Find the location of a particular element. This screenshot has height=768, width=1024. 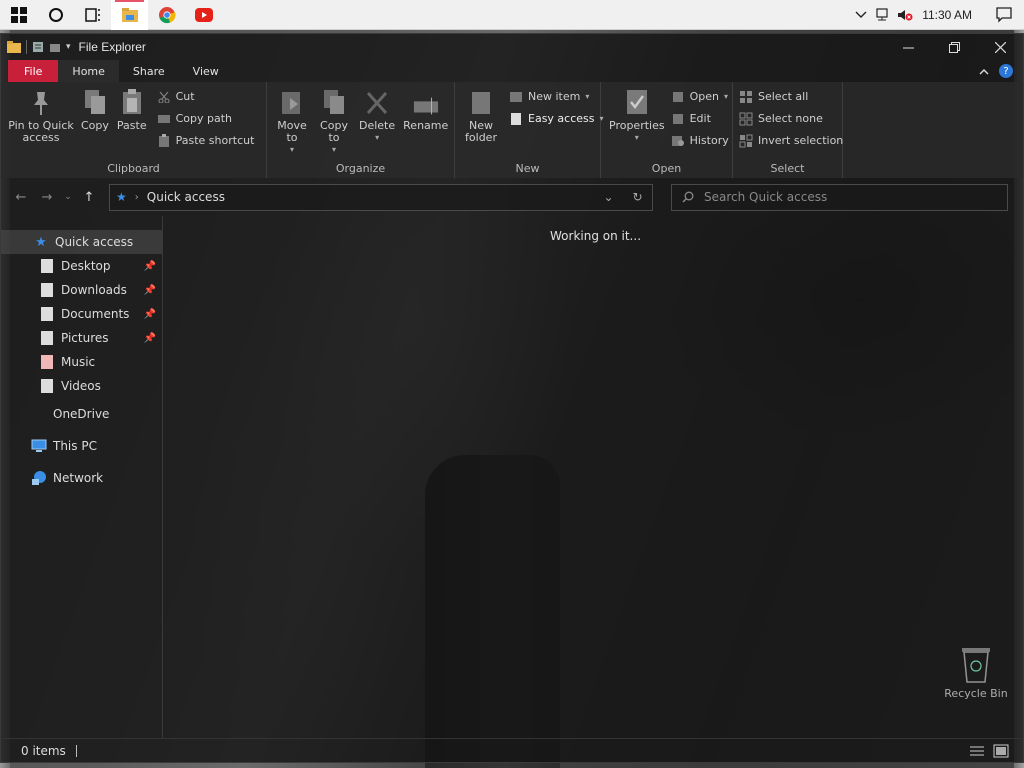

select-all-icon is located at coordinates (746, 96).